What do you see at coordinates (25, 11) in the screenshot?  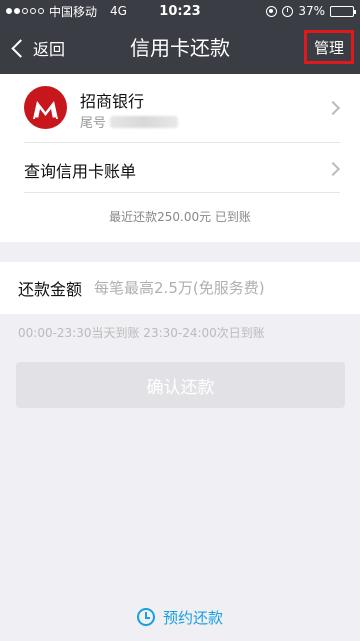 I see `signal-strength-icon` at bounding box center [25, 11].